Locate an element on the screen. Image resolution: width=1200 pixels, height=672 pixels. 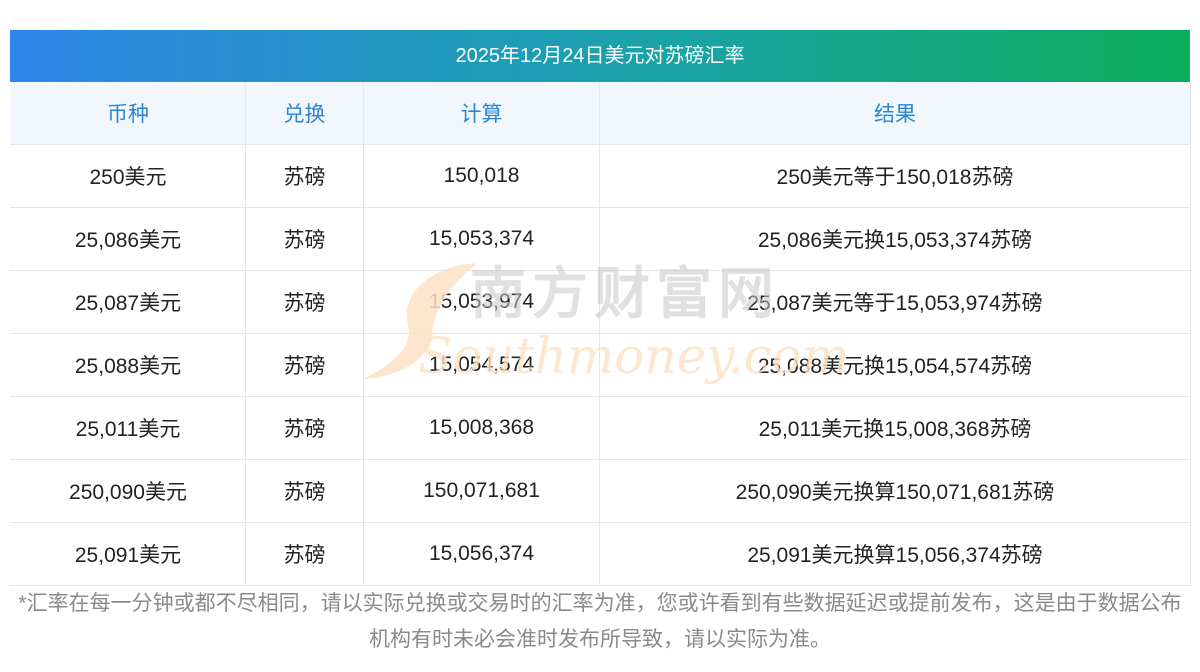
cell-currency: 250美元 is located at coordinates (128, 176).